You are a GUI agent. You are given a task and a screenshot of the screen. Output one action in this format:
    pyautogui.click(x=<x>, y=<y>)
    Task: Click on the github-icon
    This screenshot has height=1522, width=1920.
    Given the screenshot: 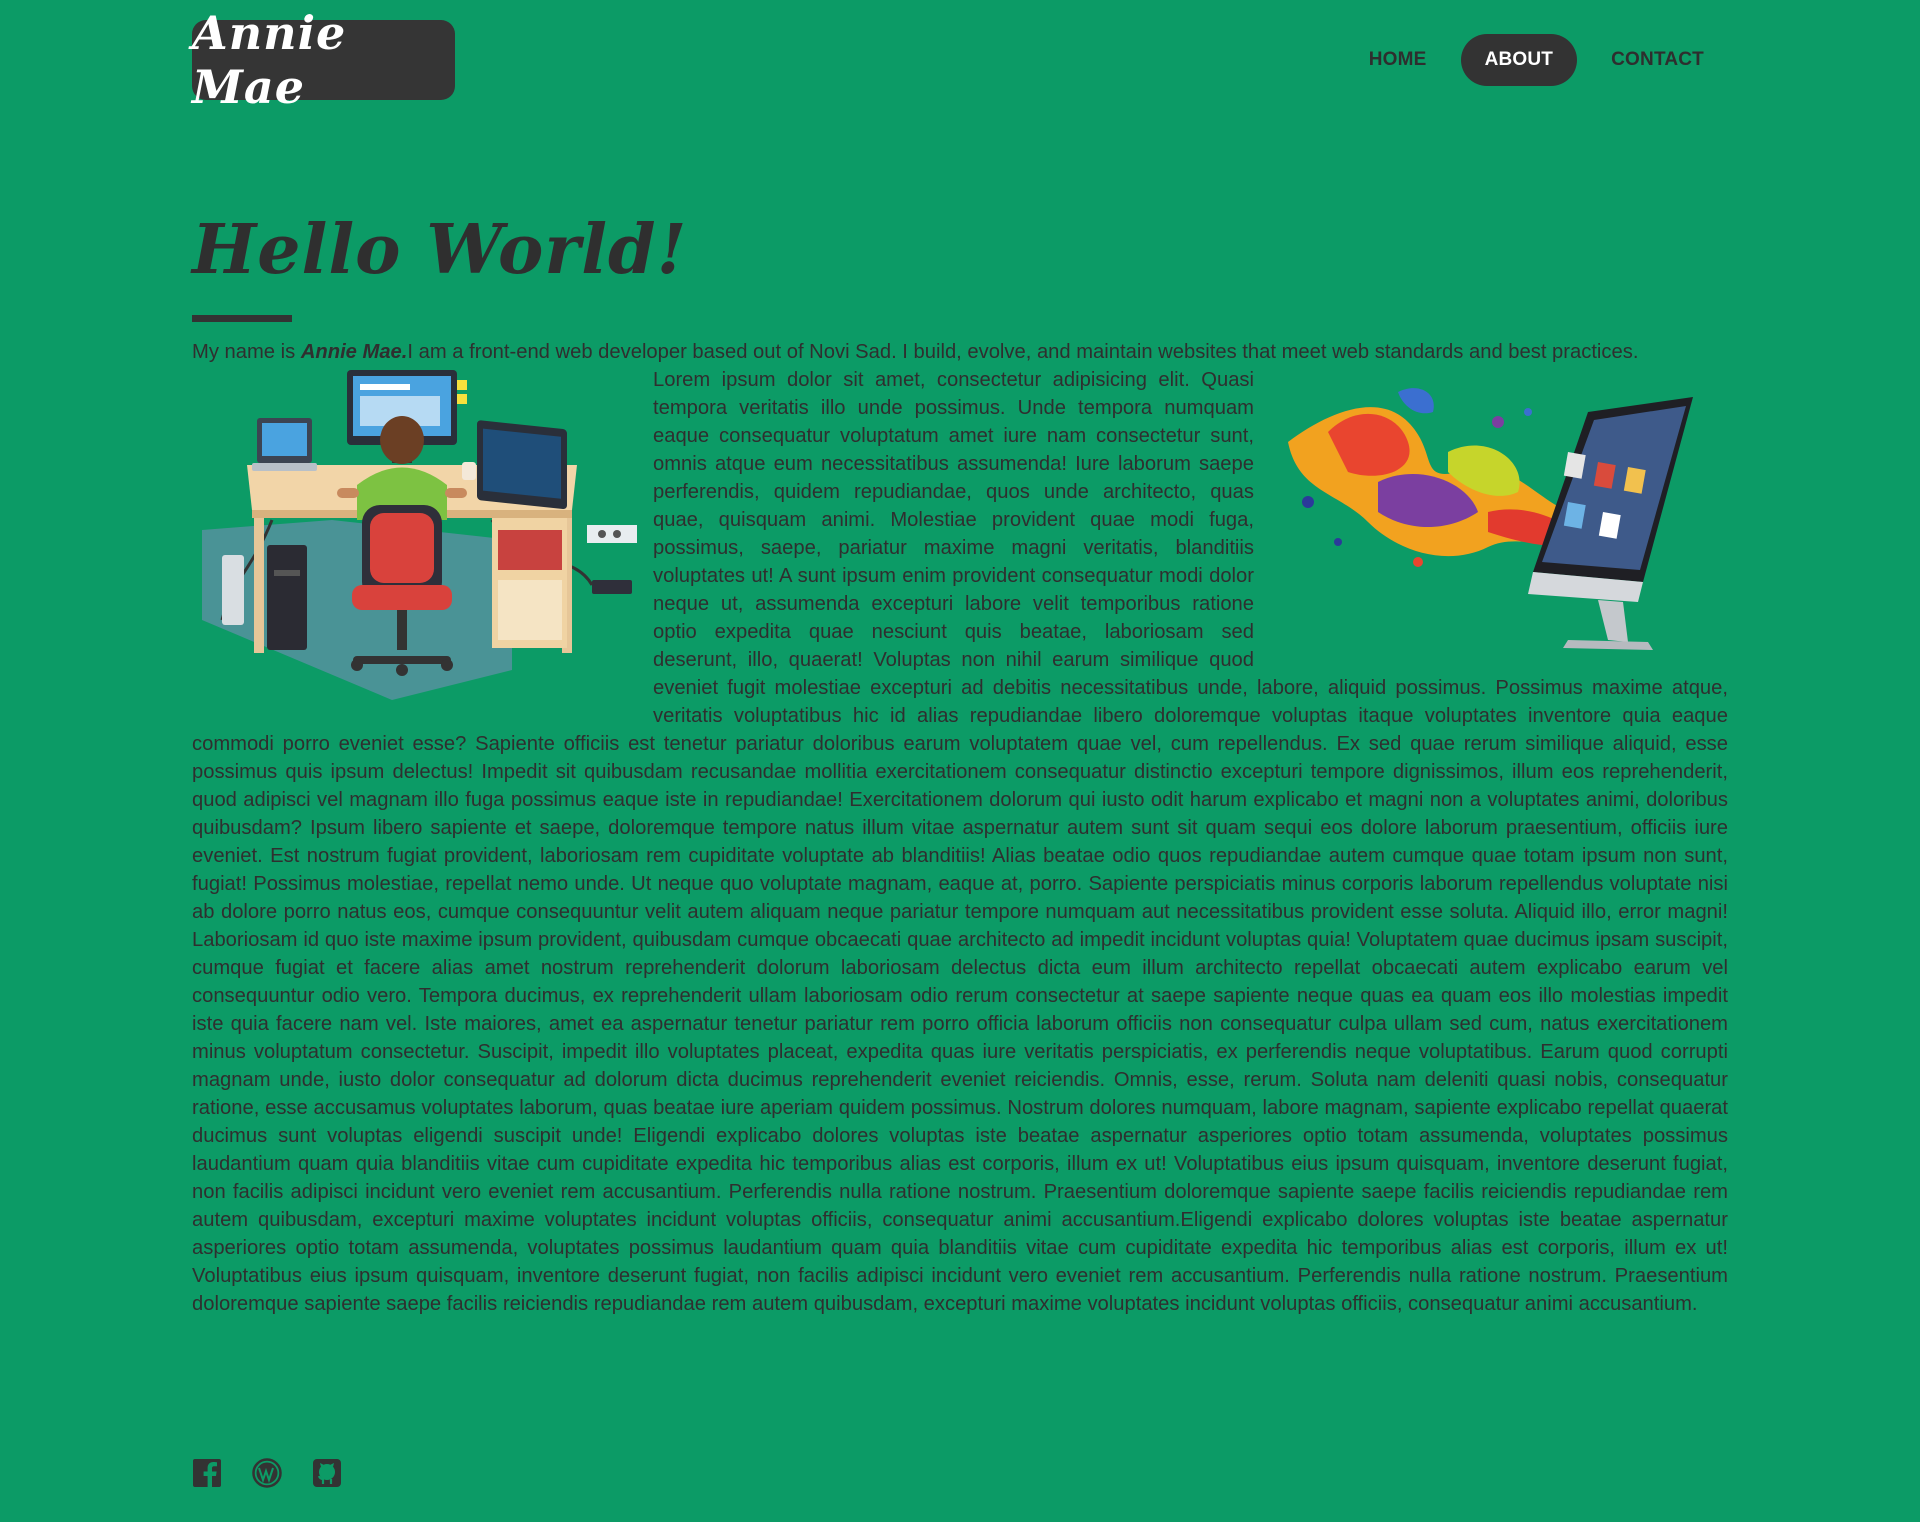 What is the action you would take?
    pyautogui.click(x=327, y=1473)
    